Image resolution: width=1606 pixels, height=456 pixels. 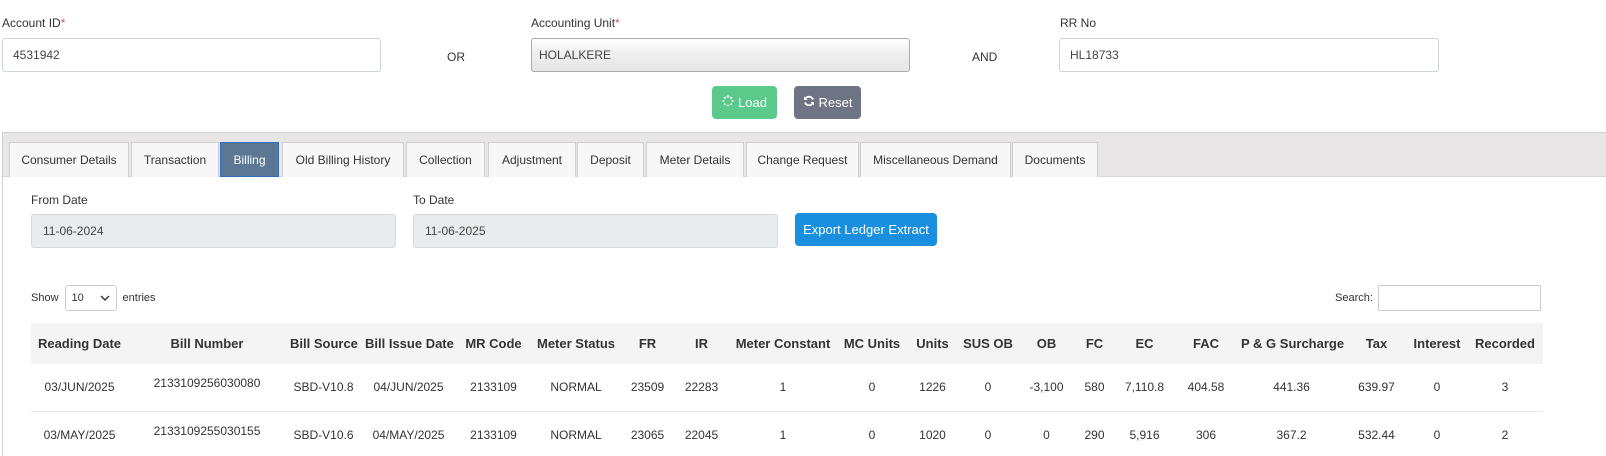 I want to click on col-reading-date: Reading Date, so click(x=79, y=343).